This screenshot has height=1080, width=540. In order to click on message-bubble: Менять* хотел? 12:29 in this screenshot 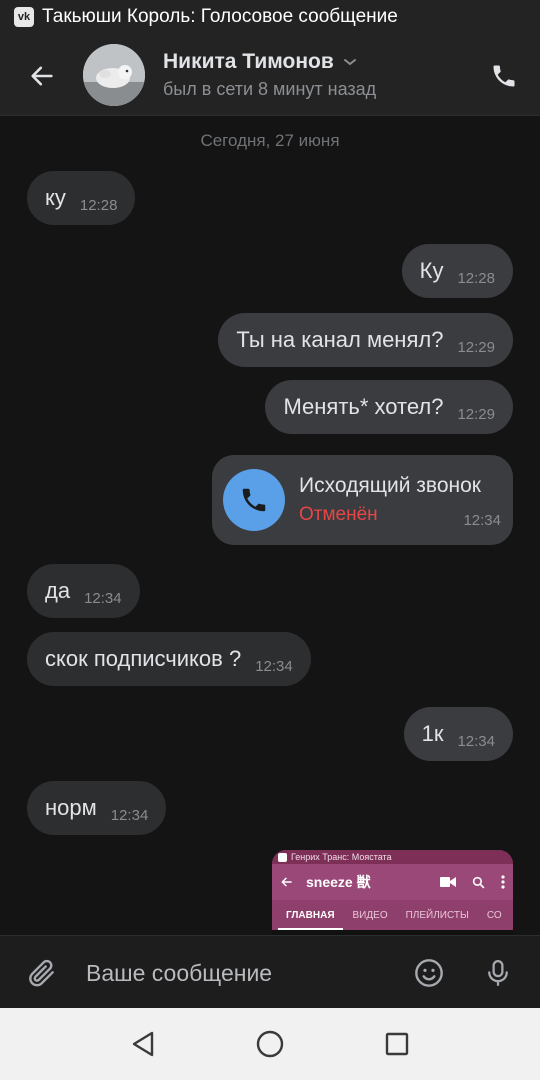, I will do `click(389, 407)`.